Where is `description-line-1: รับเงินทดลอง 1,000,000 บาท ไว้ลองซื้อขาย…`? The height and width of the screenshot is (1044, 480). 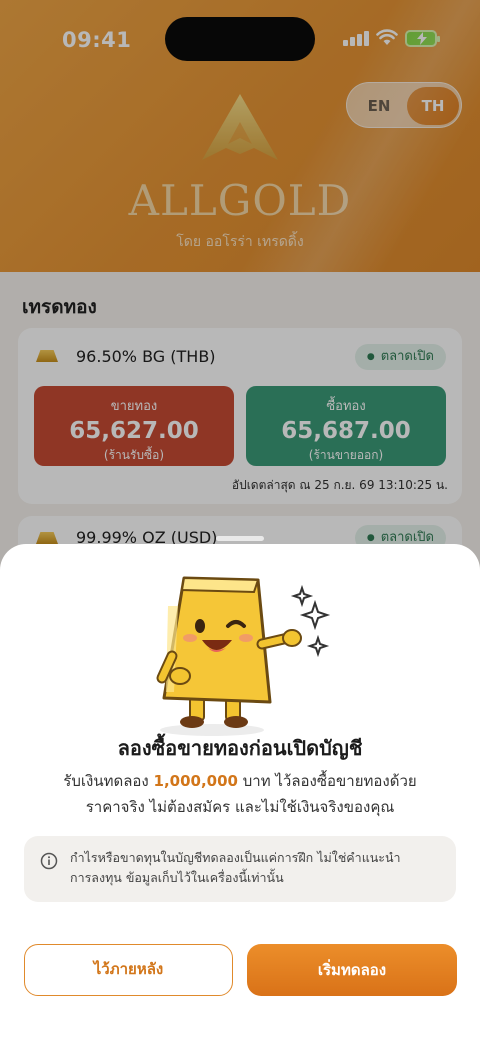 description-line-1: รับเงินทดลอง 1,000,000 บาท ไว้ลองซื้อขาย… is located at coordinates (240, 781).